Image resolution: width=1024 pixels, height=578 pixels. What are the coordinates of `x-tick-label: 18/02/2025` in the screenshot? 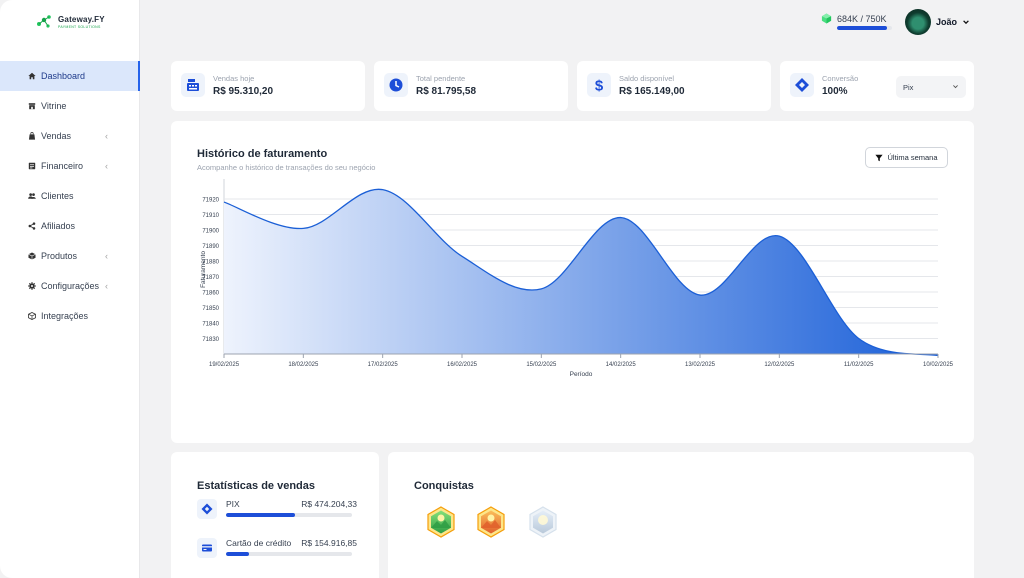 It's located at (303, 365).